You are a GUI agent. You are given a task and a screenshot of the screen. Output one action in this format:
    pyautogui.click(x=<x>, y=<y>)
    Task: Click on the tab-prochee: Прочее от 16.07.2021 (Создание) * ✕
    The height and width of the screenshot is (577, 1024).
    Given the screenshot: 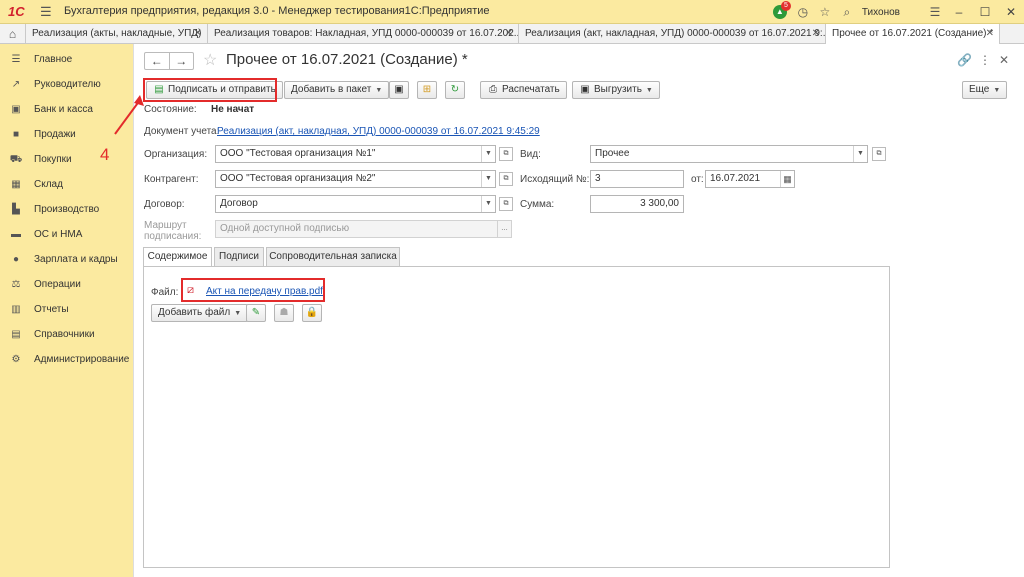 What is the action you would take?
    pyautogui.click(x=913, y=34)
    